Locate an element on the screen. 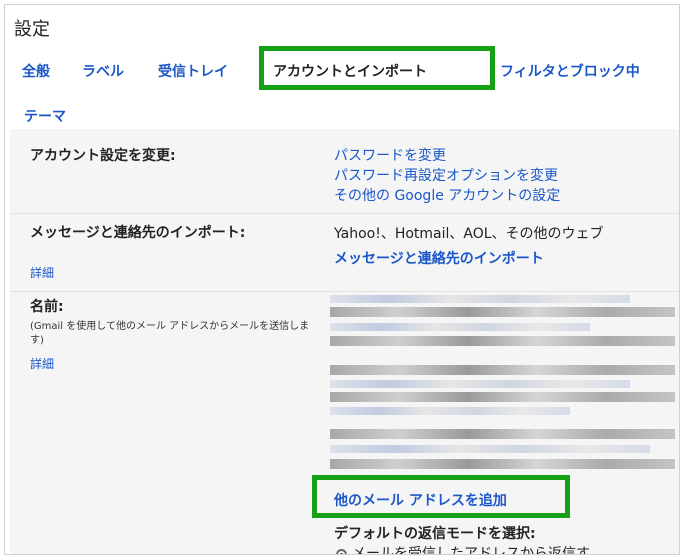  import-messages-contacts-link: メッセージと連絡先のインポート is located at coordinates (439, 258).